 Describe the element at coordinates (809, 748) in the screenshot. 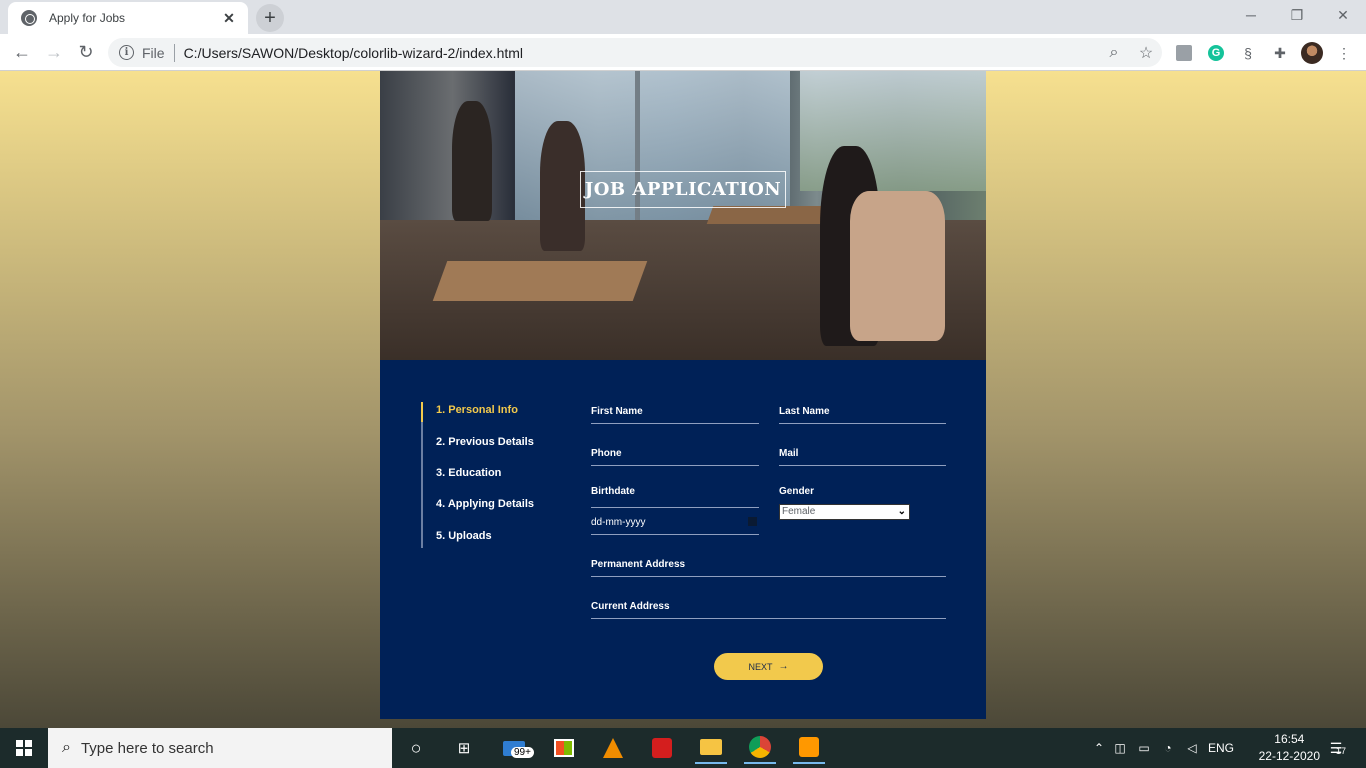

I see `sublime-text-icon` at that location.